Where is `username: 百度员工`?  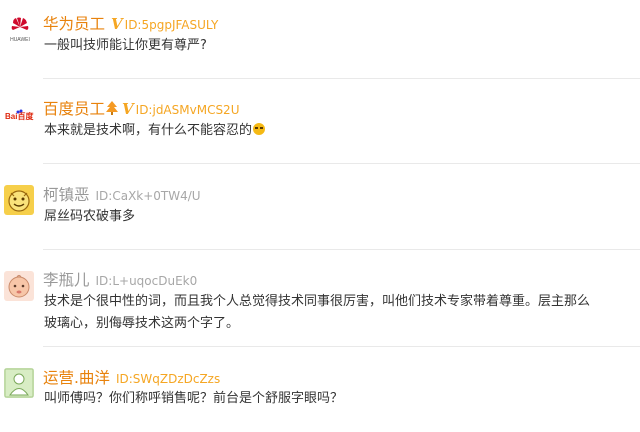
username: 百度员工 is located at coordinates (74, 109).